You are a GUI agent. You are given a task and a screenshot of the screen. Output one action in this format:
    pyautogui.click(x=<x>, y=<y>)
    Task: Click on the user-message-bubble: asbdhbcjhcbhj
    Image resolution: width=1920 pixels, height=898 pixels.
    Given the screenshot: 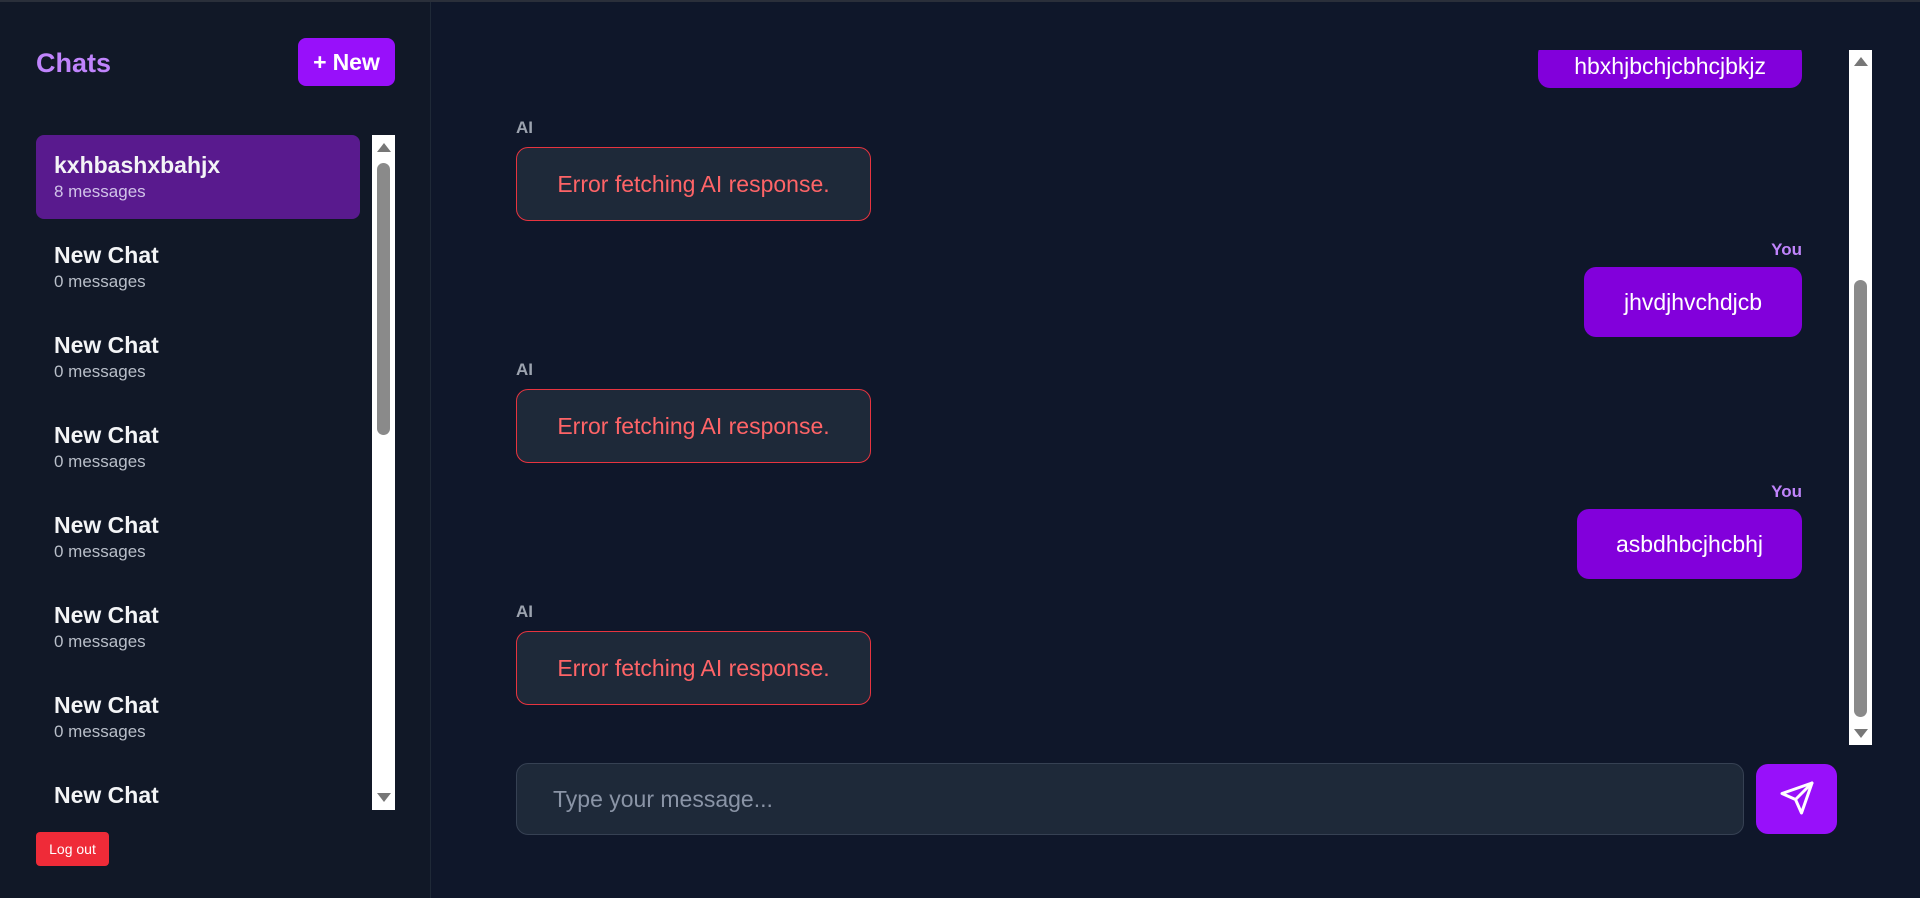 What is the action you would take?
    pyautogui.click(x=1689, y=544)
    